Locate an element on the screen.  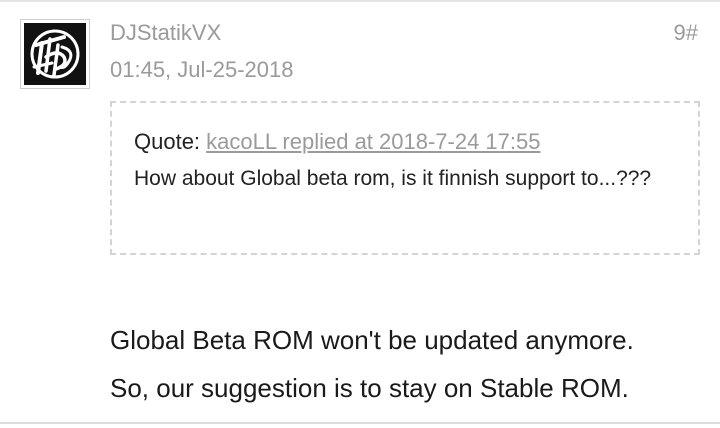
quote-source-link: kacoLL replied at 2018-7-24 17:55 is located at coordinates (373, 141).